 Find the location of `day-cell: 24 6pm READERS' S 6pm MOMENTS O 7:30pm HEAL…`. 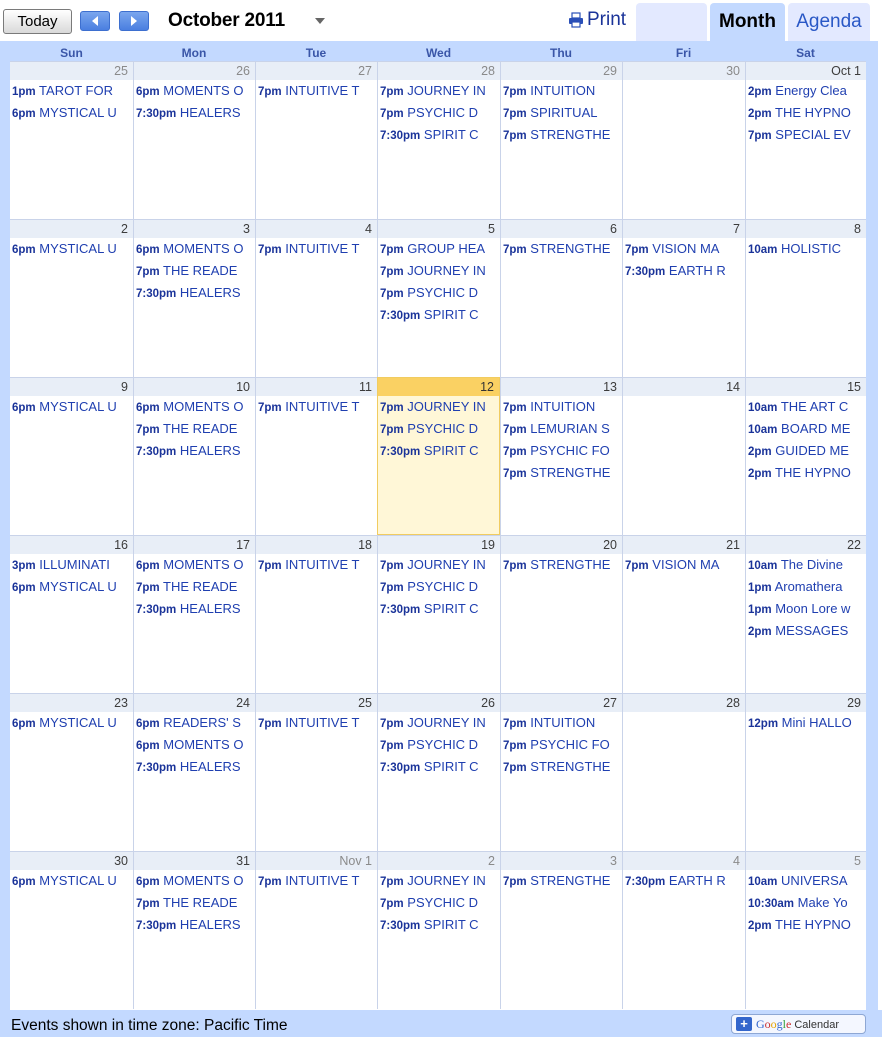

day-cell: 24 6pm READERS' S 6pm MOMENTS O 7:30pm HEAL… is located at coordinates (194, 772).